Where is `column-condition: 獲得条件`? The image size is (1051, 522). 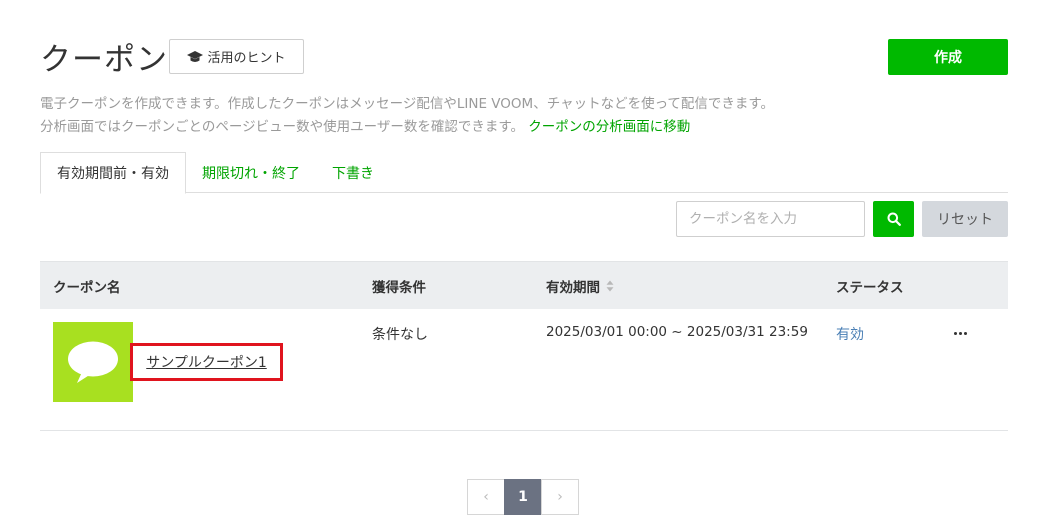
column-condition: 獲得条件 is located at coordinates (399, 288).